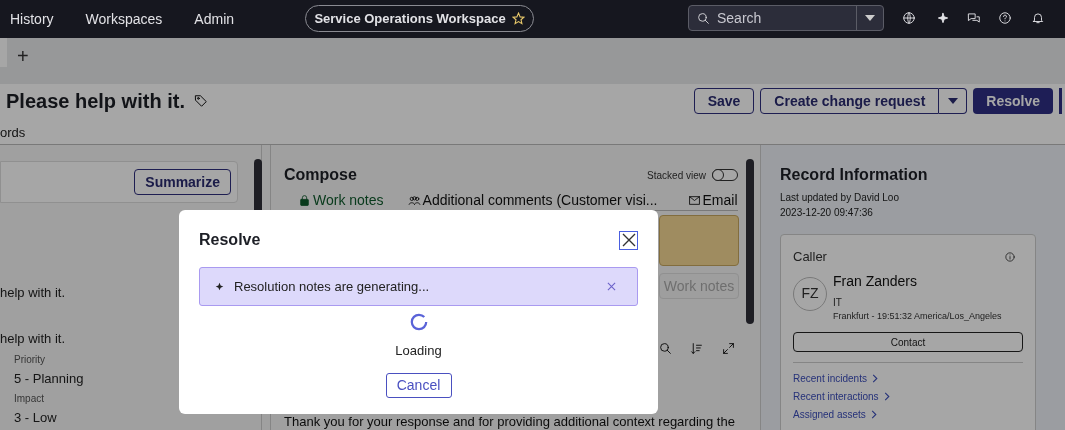 This screenshot has height=430, width=1065. Describe the element at coordinates (854, 175) in the screenshot. I see `panel-title: Record Information` at that location.